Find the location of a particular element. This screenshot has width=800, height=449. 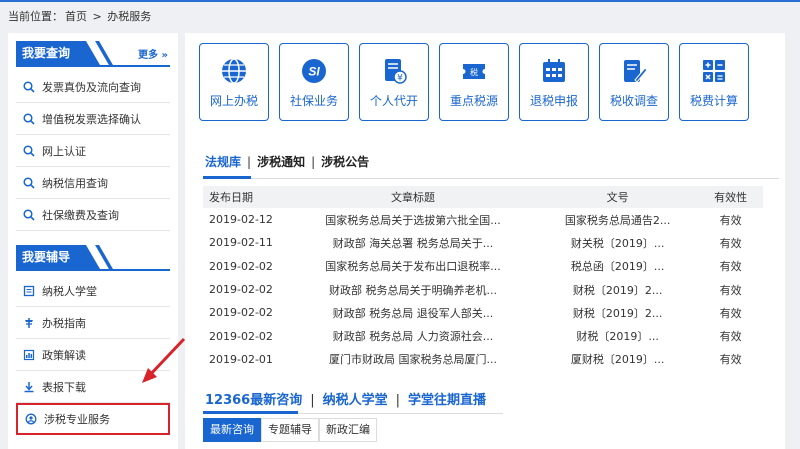

tax-ticket-icon: 税 is located at coordinates (474, 71).